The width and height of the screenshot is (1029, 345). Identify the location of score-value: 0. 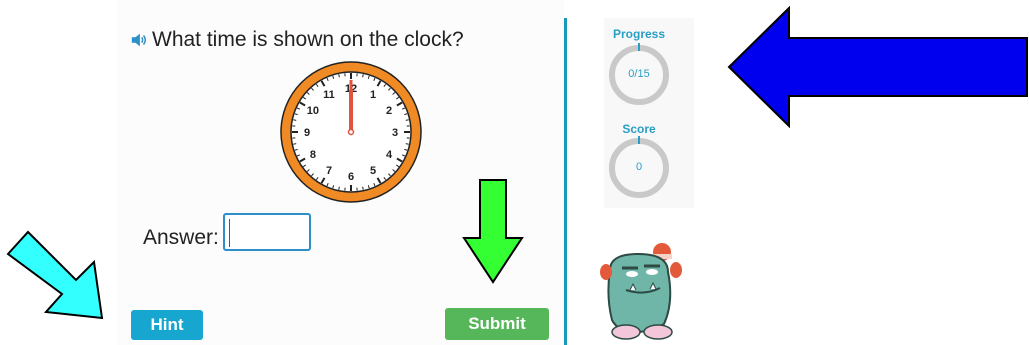
(639, 167).